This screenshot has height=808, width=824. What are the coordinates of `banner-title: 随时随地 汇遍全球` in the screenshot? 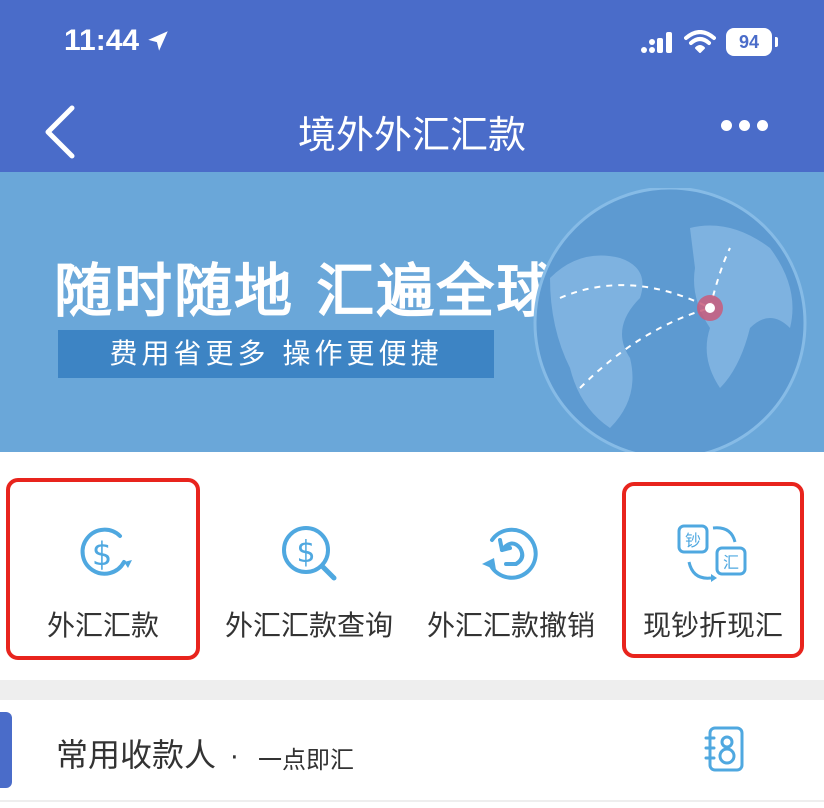 It's located at (305, 291).